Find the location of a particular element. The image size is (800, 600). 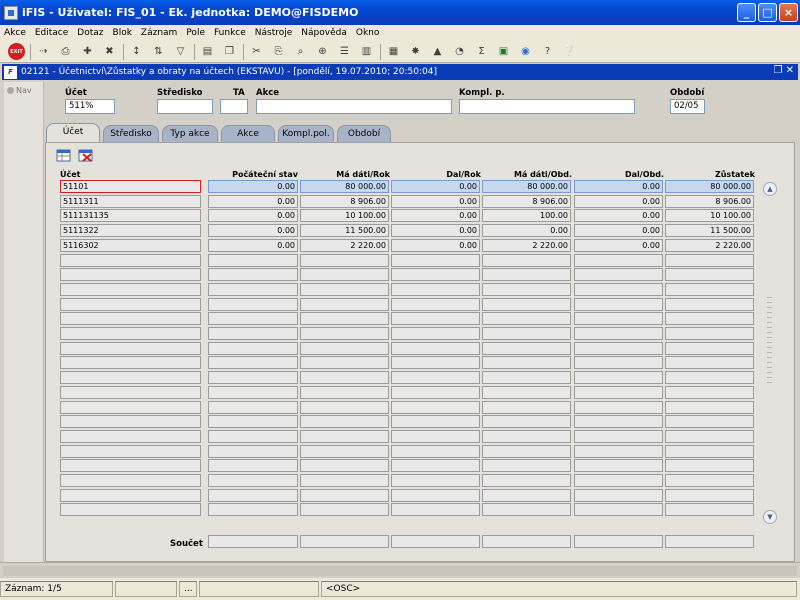

sort-desc-icon: ⇅ is located at coordinates (158, 51).